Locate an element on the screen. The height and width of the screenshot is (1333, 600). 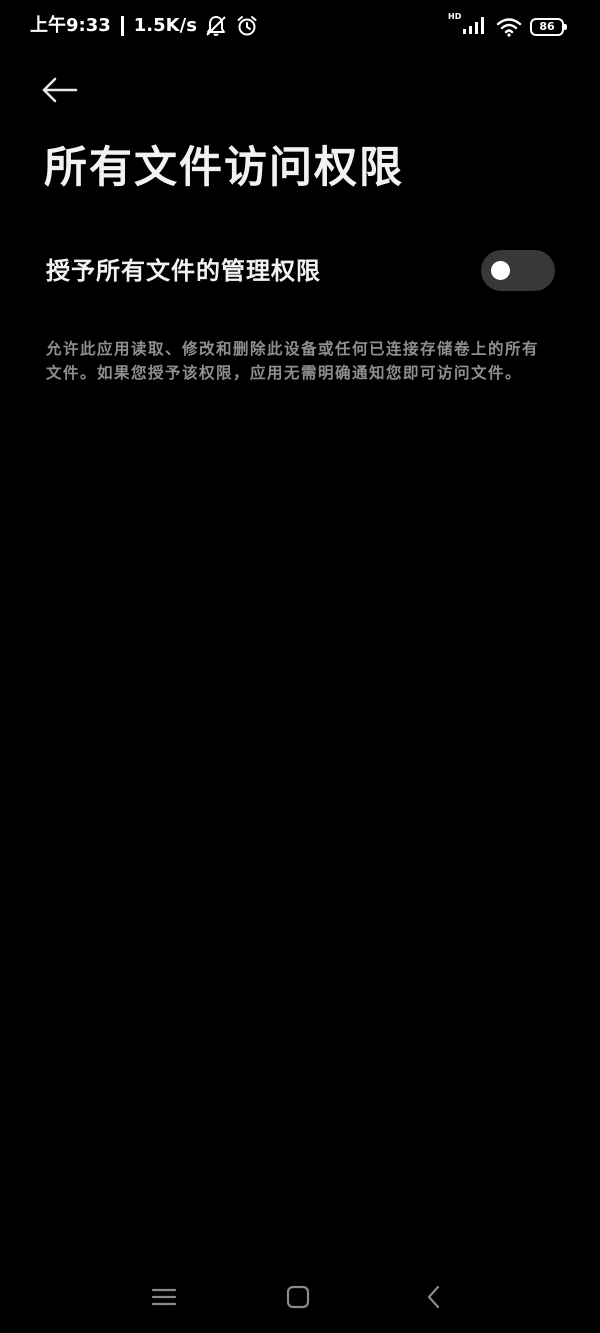
status-left: 上午9:33 1.5K/s is located at coordinates (144, 26).